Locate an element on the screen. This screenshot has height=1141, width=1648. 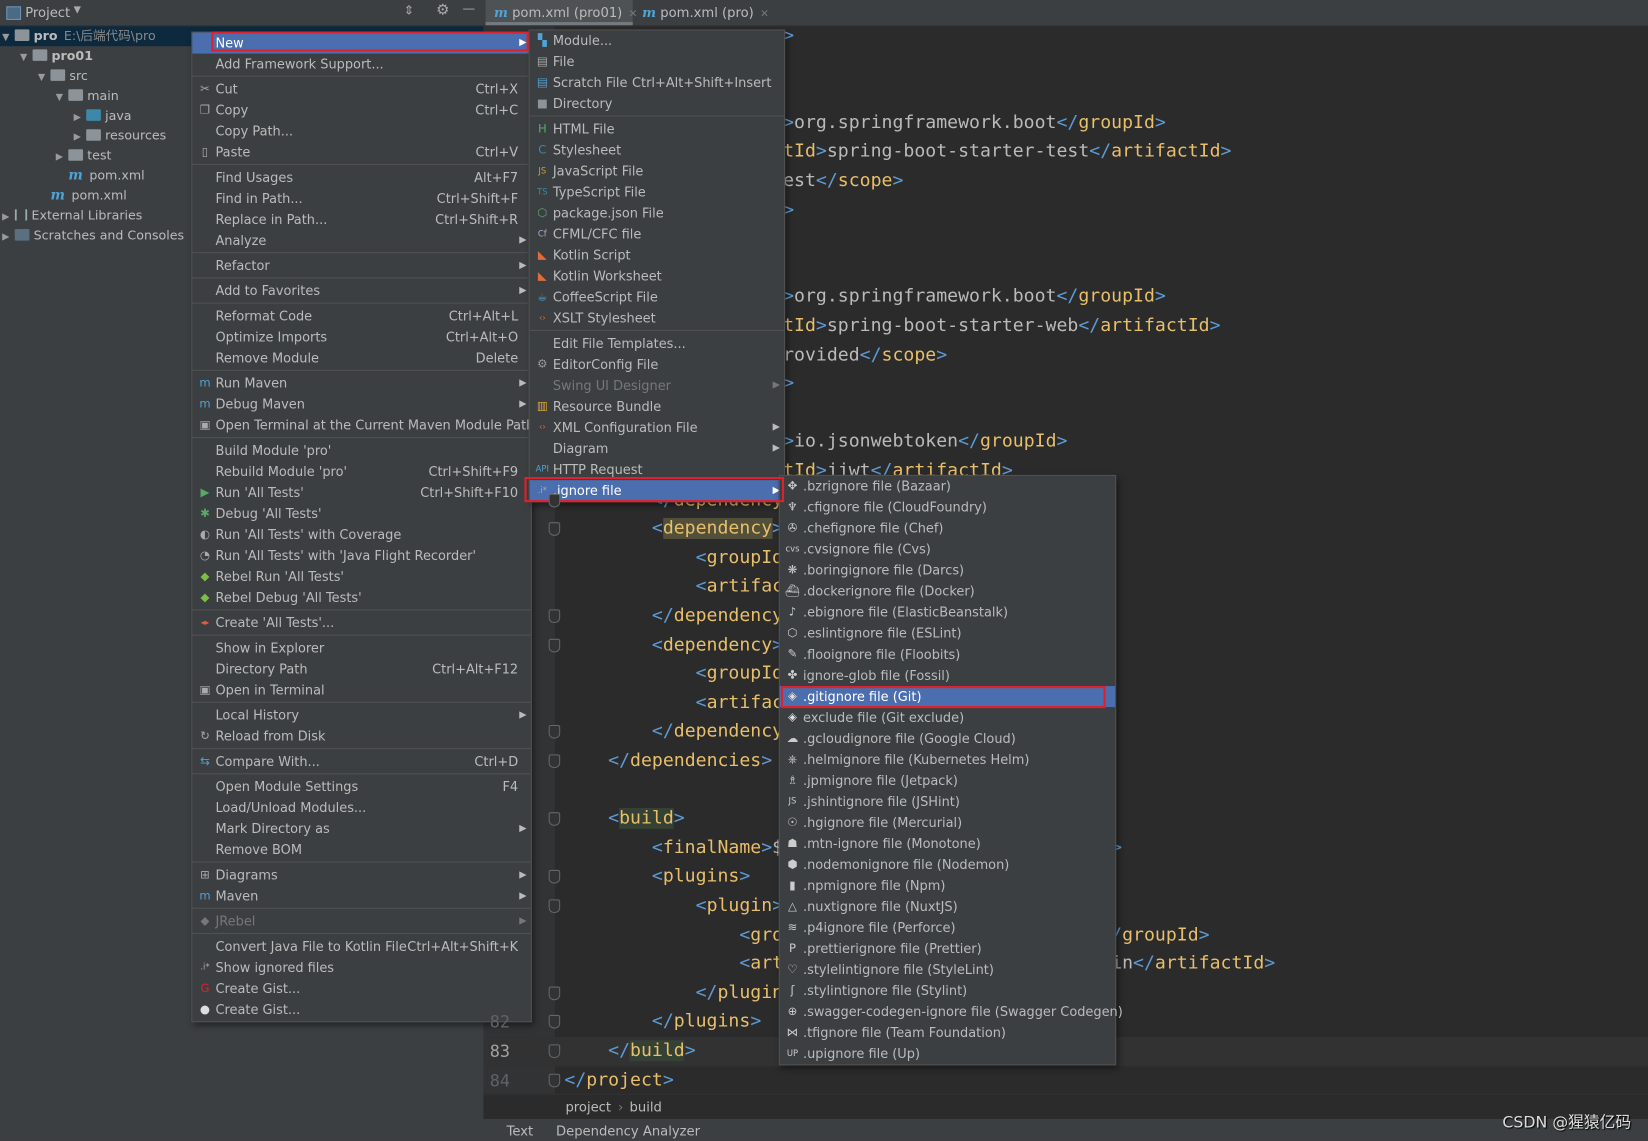
menu-item-run-all-tests: ▶ Run 'All Tests' Ctrl+Shift+F10 is located at coordinates (361, 492).